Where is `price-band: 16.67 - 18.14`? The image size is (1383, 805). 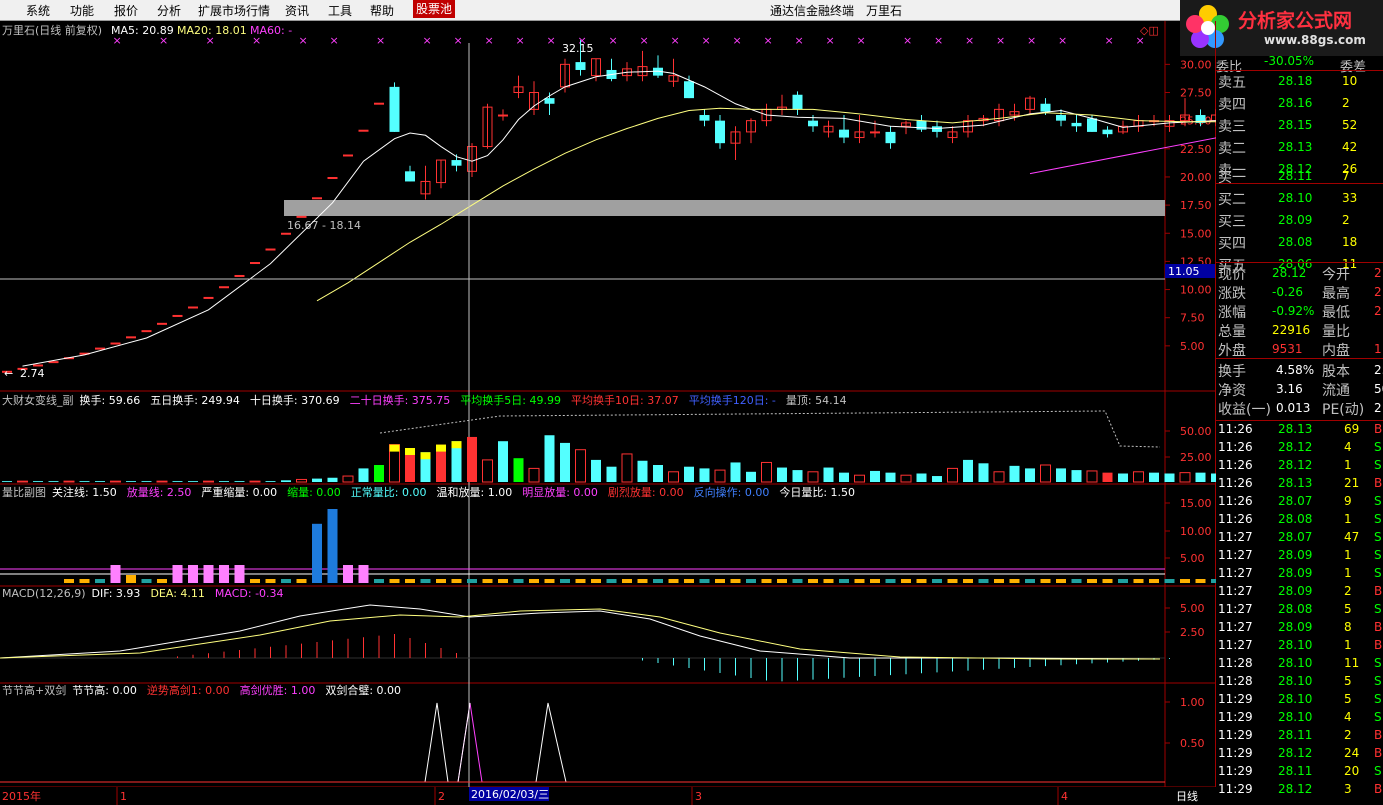 price-band: 16.67 - 18.14 is located at coordinates (724, 216).